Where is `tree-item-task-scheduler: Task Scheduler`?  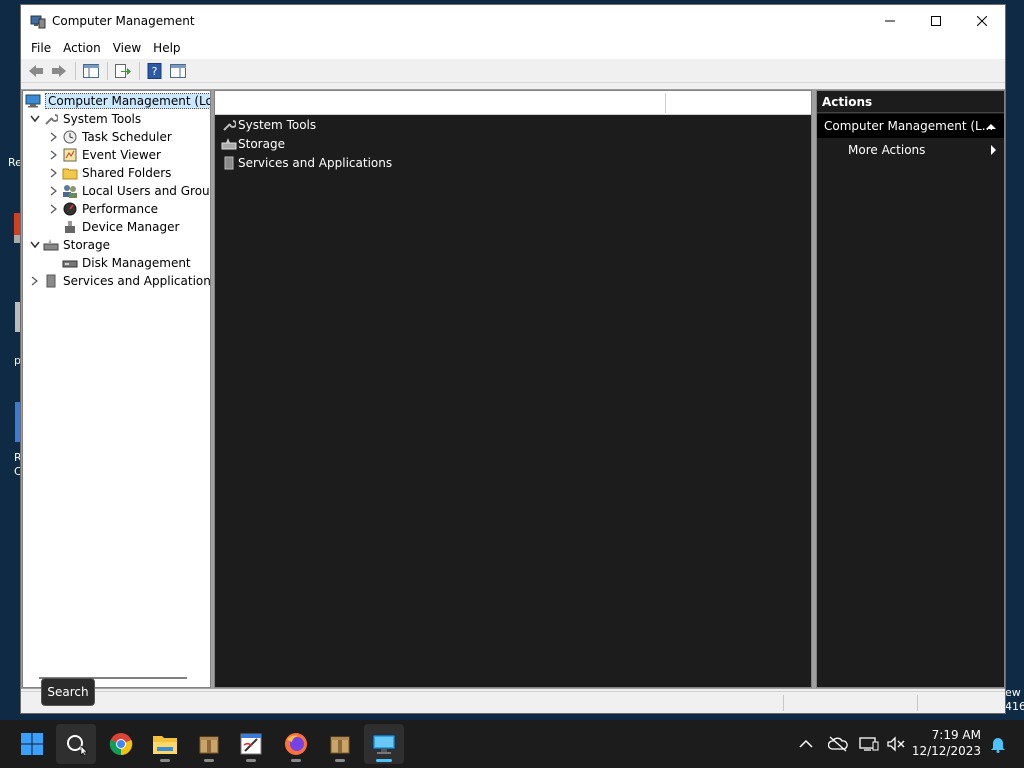 tree-item-task-scheduler: Task Scheduler is located at coordinates (109, 137).